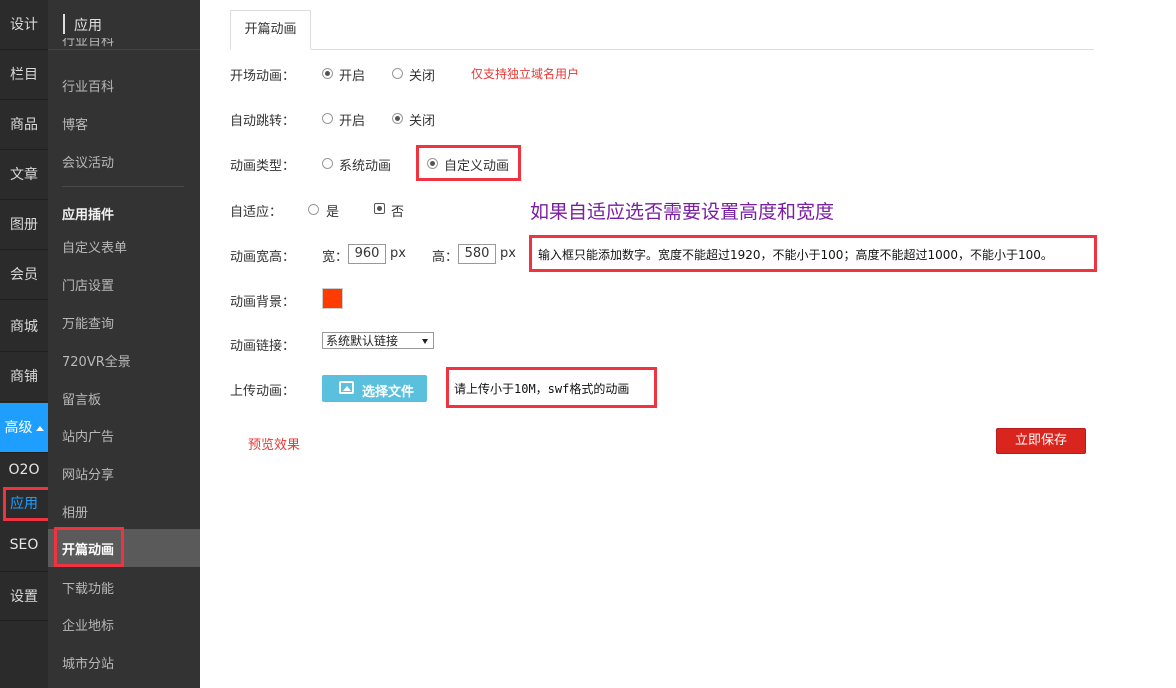  Describe the element at coordinates (263, 302) in the screenshot. I see `background-label: 动画背景：` at that location.